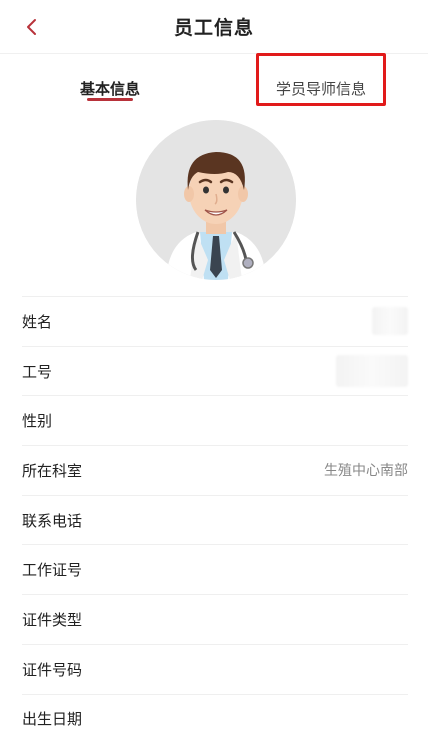 The height and width of the screenshot is (745, 428). Describe the element at coordinates (215, 370) in the screenshot. I see `field-row-employee-id: 工号` at that location.